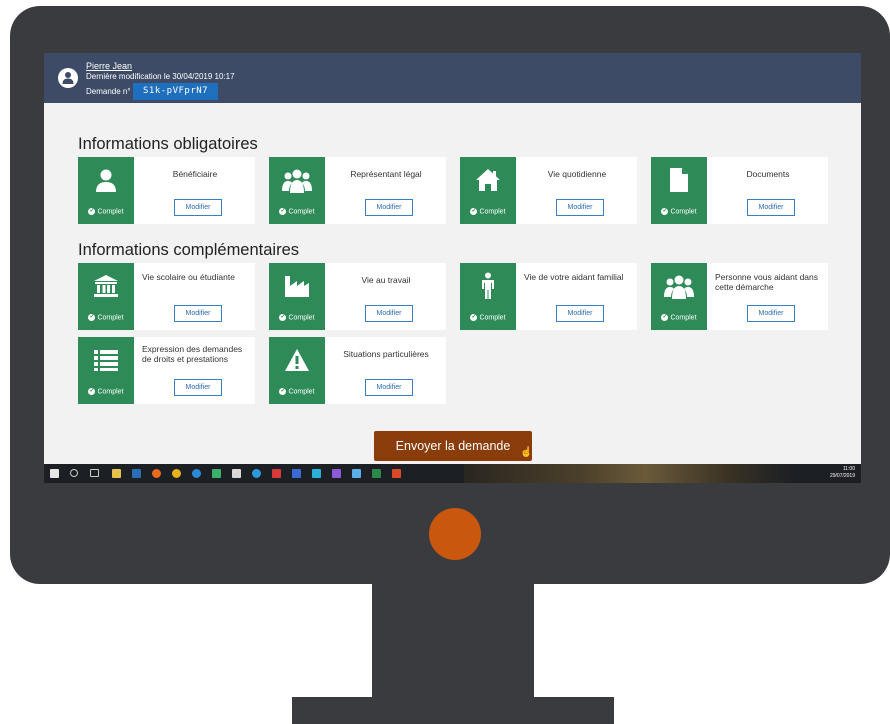  Describe the element at coordinates (386, 280) in the screenshot. I see `card-label: Vie au travail` at that location.